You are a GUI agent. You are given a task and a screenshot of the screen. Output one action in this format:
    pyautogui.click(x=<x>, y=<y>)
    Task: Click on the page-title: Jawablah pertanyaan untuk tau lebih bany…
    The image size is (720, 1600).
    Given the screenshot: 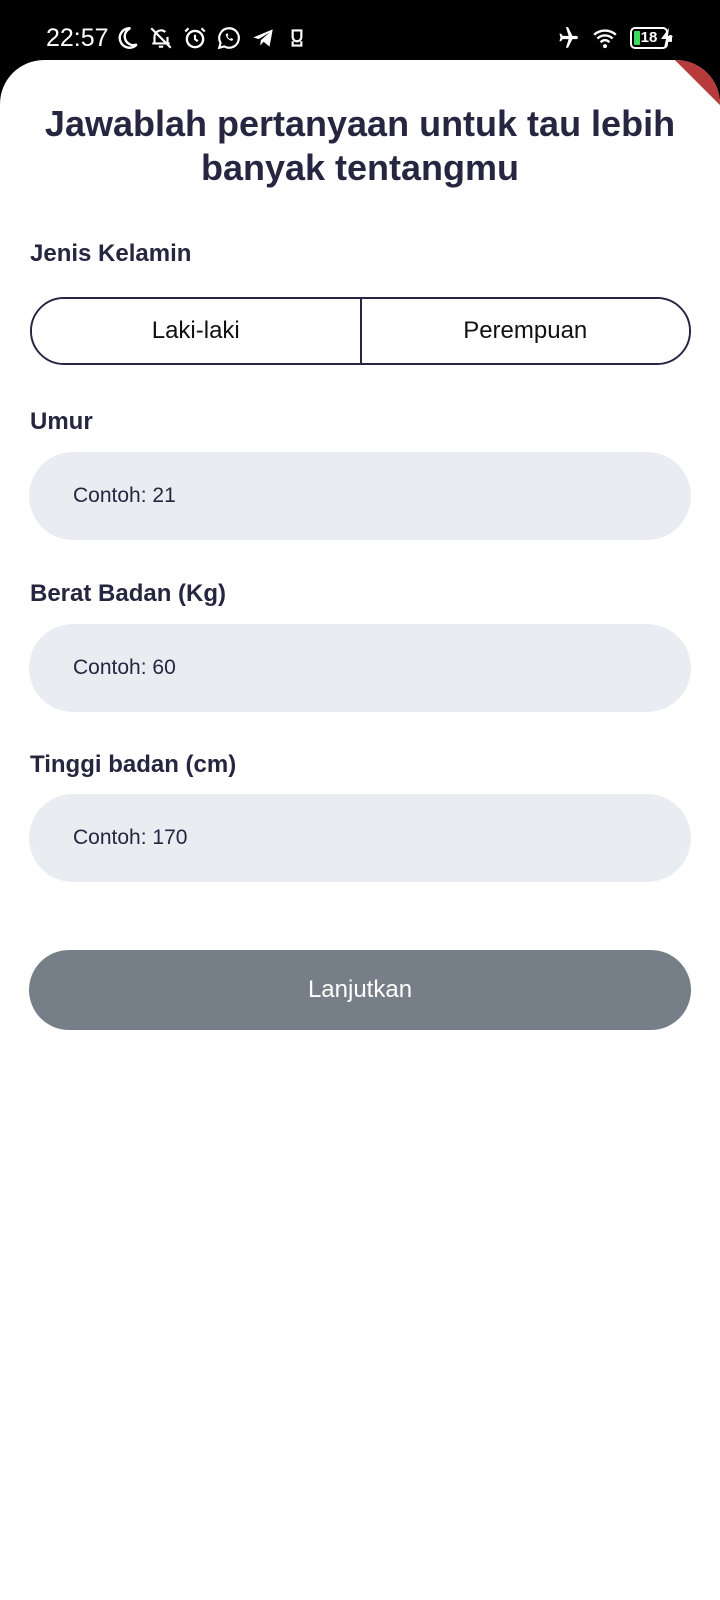 What is the action you would take?
    pyautogui.click(x=360, y=145)
    